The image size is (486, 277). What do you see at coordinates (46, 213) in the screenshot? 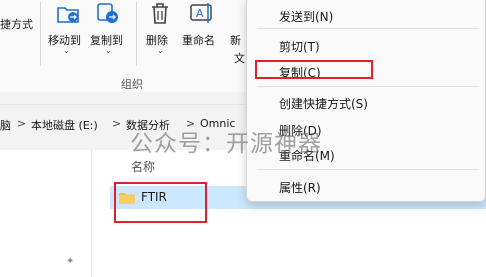
I see `navigation-pane: ✦` at bounding box center [46, 213].